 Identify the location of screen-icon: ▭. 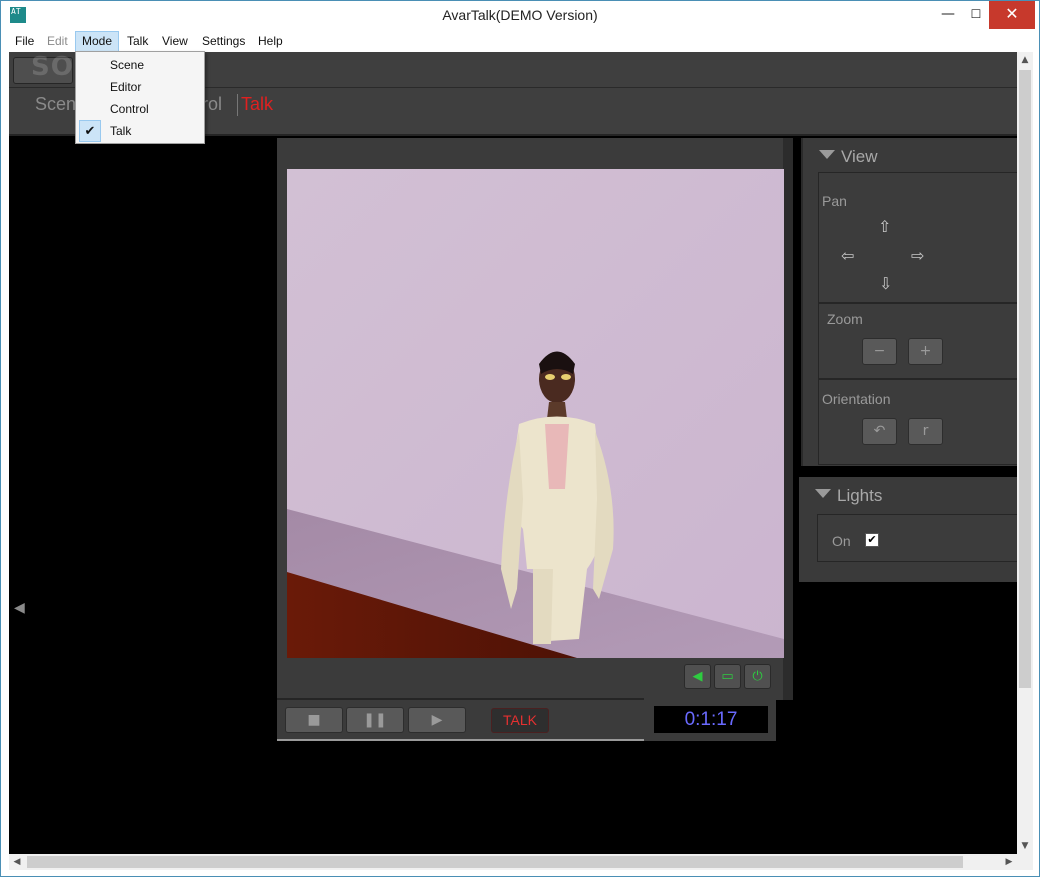
(727, 676).